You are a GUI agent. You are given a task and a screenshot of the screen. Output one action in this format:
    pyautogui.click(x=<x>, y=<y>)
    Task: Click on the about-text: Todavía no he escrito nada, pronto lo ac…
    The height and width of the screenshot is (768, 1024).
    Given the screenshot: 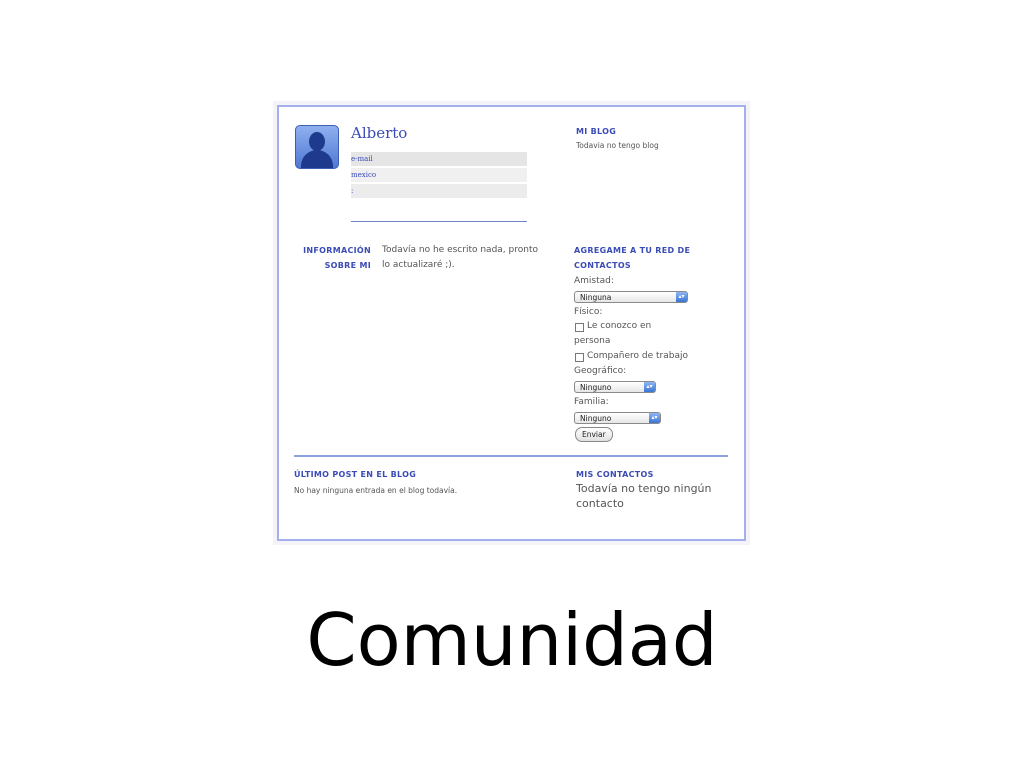 What is the action you would take?
    pyautogui.click(x=460, y=257)
    